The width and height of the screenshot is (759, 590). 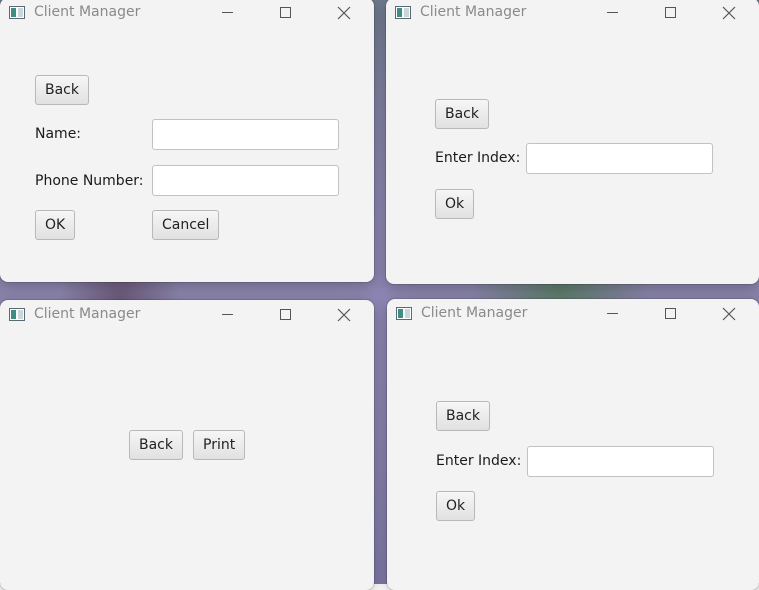 I want to click on phone-field, so click(x=245, y=180).